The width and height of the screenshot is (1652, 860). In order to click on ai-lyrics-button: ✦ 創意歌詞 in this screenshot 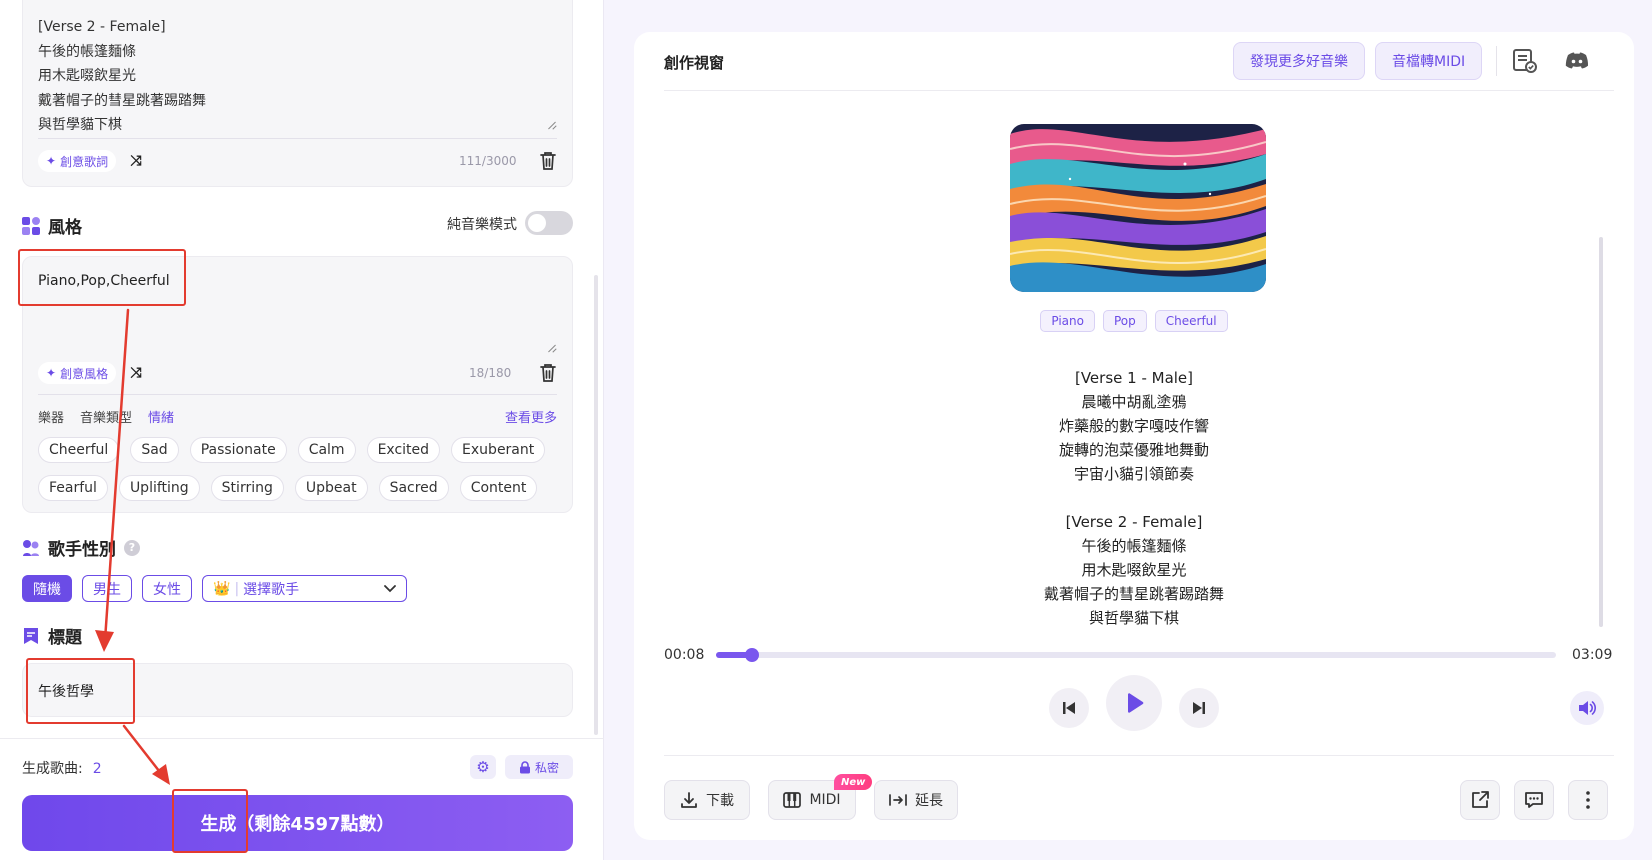, I will do `click(77, 161)`.